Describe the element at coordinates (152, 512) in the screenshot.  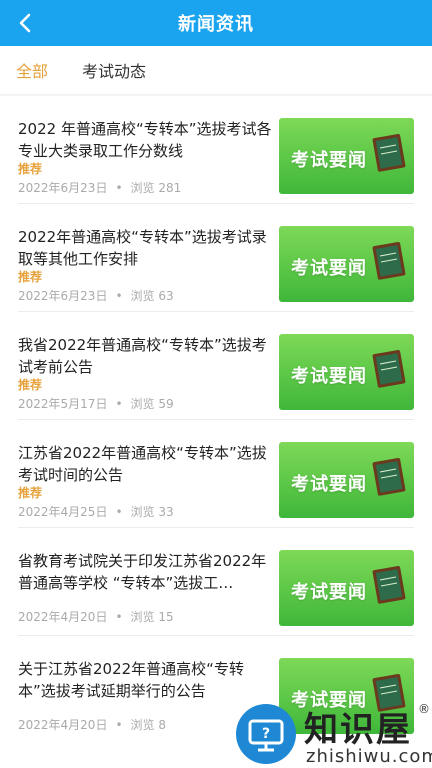
I see `news-views: 浏览 33` at that location.